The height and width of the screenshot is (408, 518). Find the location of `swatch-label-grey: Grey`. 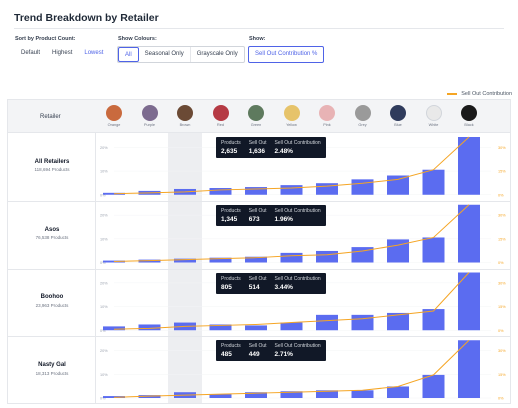

swatch-label-grey: Grey is located at coordinates (362, 125).